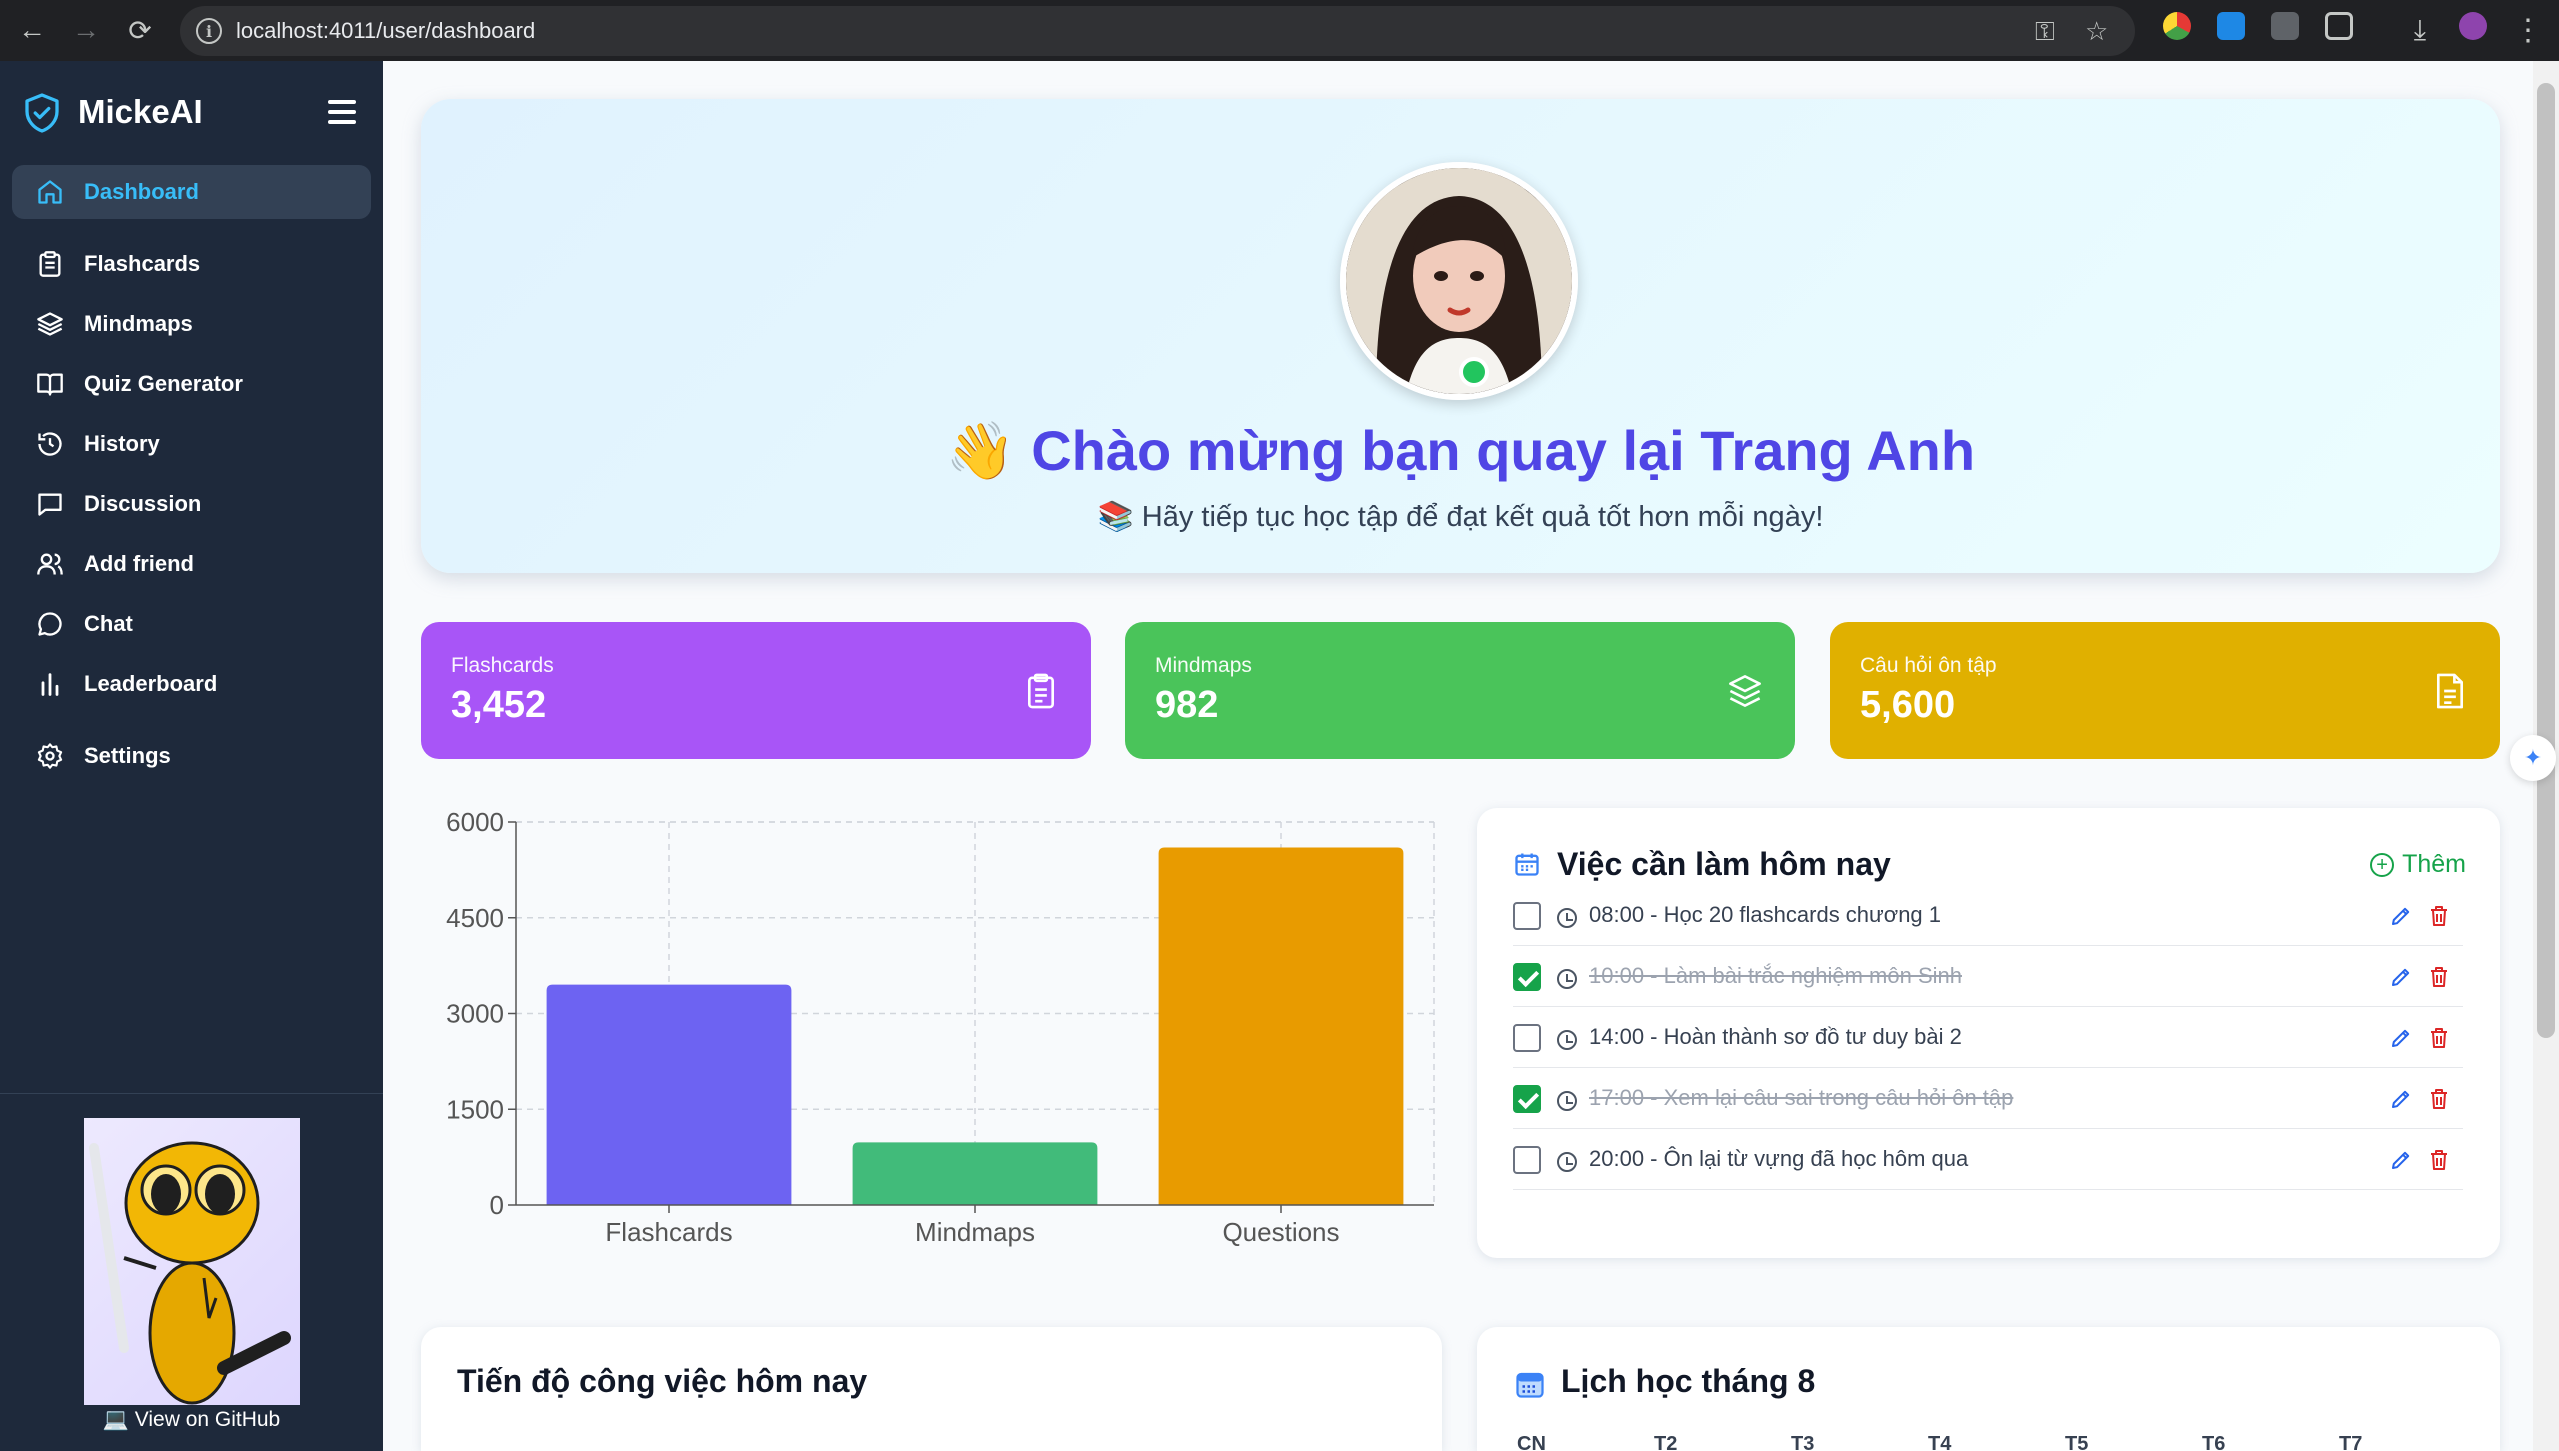  I want to click on stat-label: Flashcards, so click(502, 665).